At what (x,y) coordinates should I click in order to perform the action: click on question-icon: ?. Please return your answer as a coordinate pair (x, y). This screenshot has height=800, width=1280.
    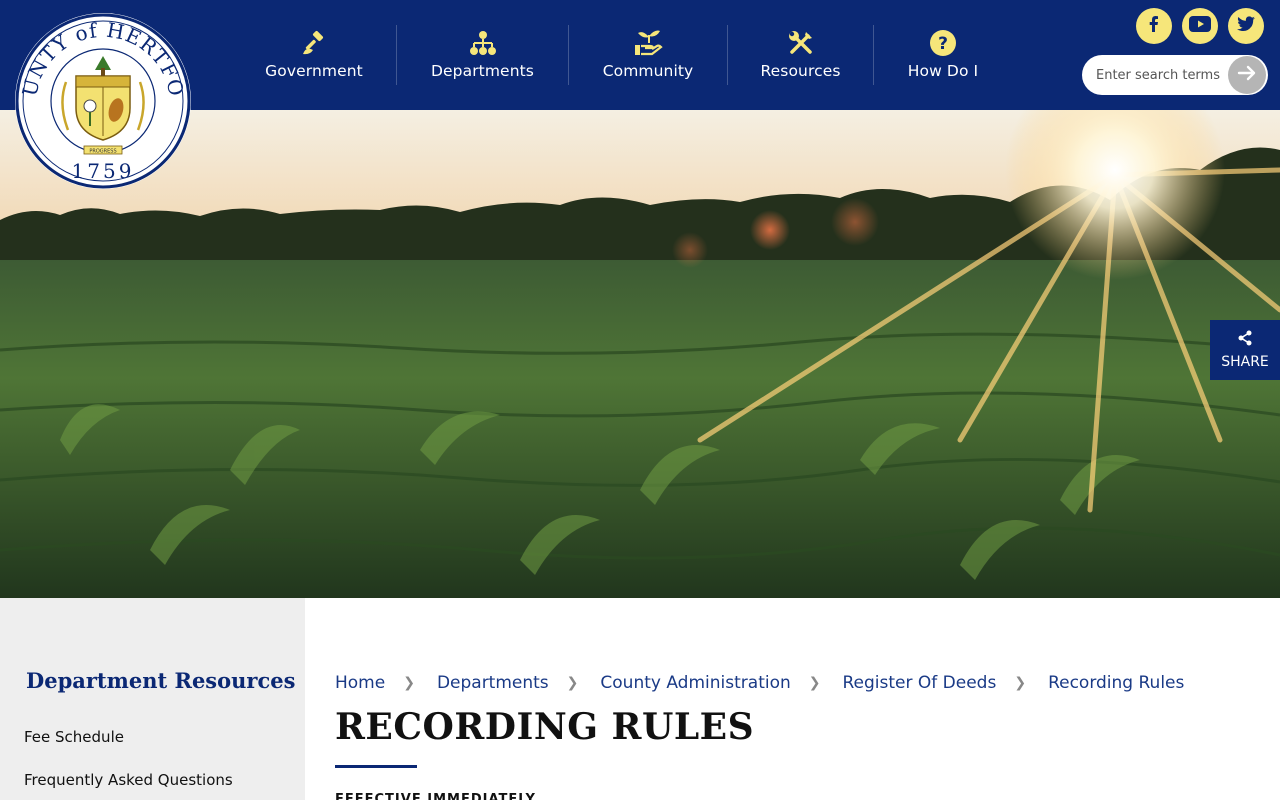
    Looking at the image, I should click on (943, 43).